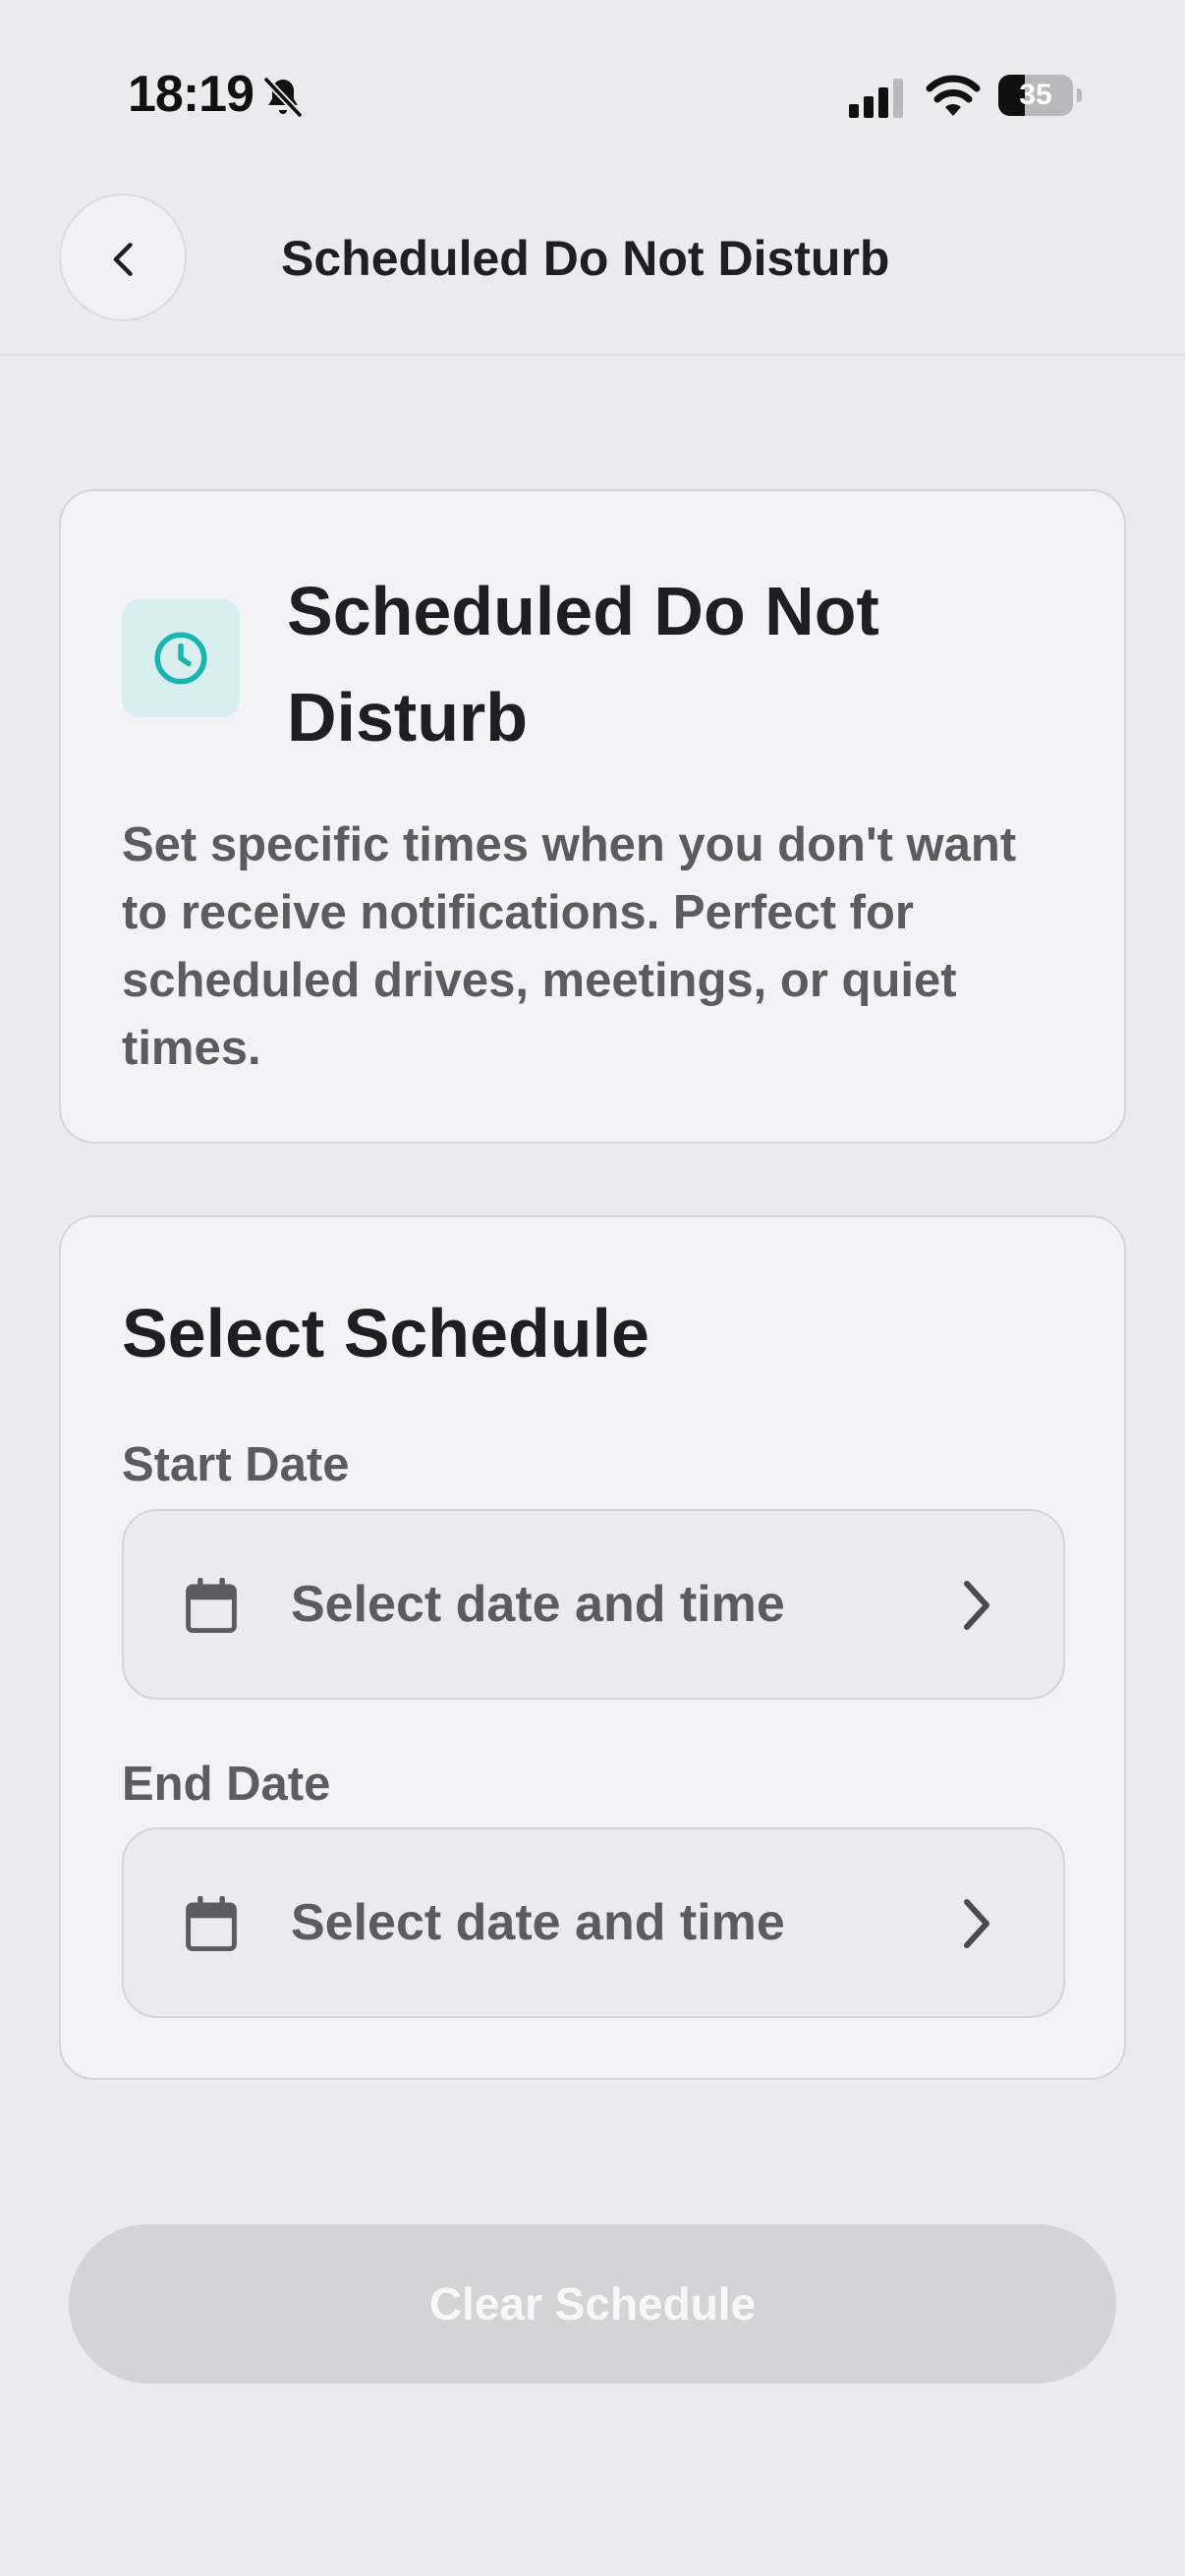  I want to click on back-button, so click(123, 257).